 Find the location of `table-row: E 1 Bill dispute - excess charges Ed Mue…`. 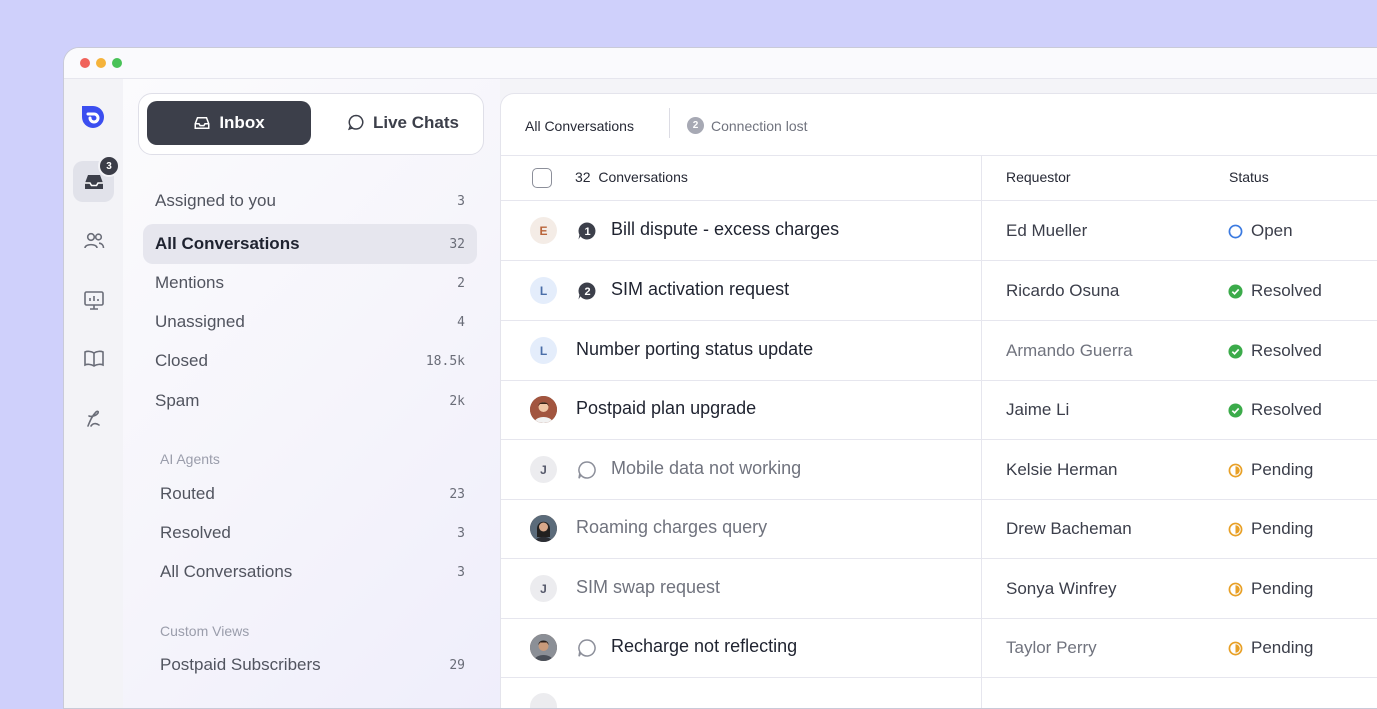

table-row: E 1 Bill dispute - excess charges Ed Mue… is located at coordinates (939, 231).